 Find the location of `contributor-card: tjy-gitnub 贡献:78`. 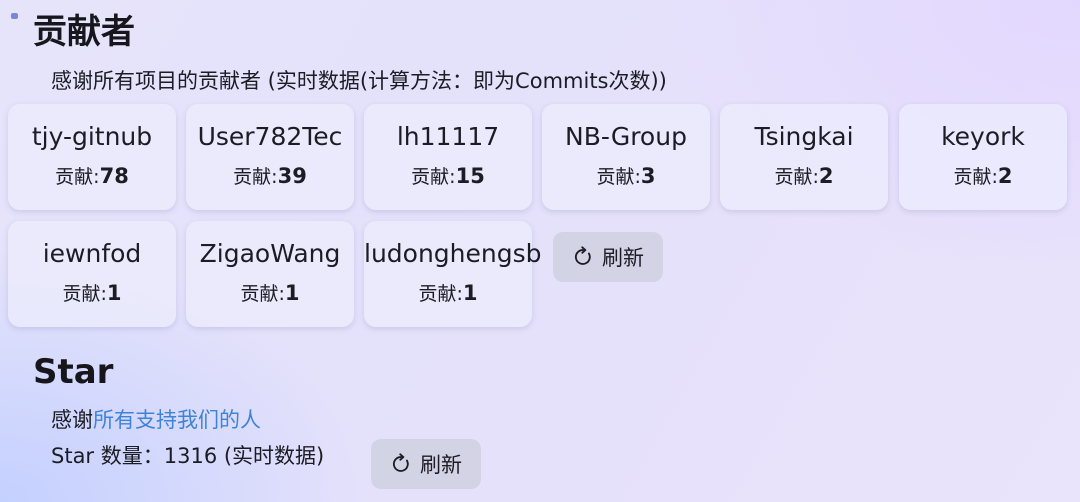

contributor-card: tjy-gitnub 贡献:78 is located at coordinates (92, 157).